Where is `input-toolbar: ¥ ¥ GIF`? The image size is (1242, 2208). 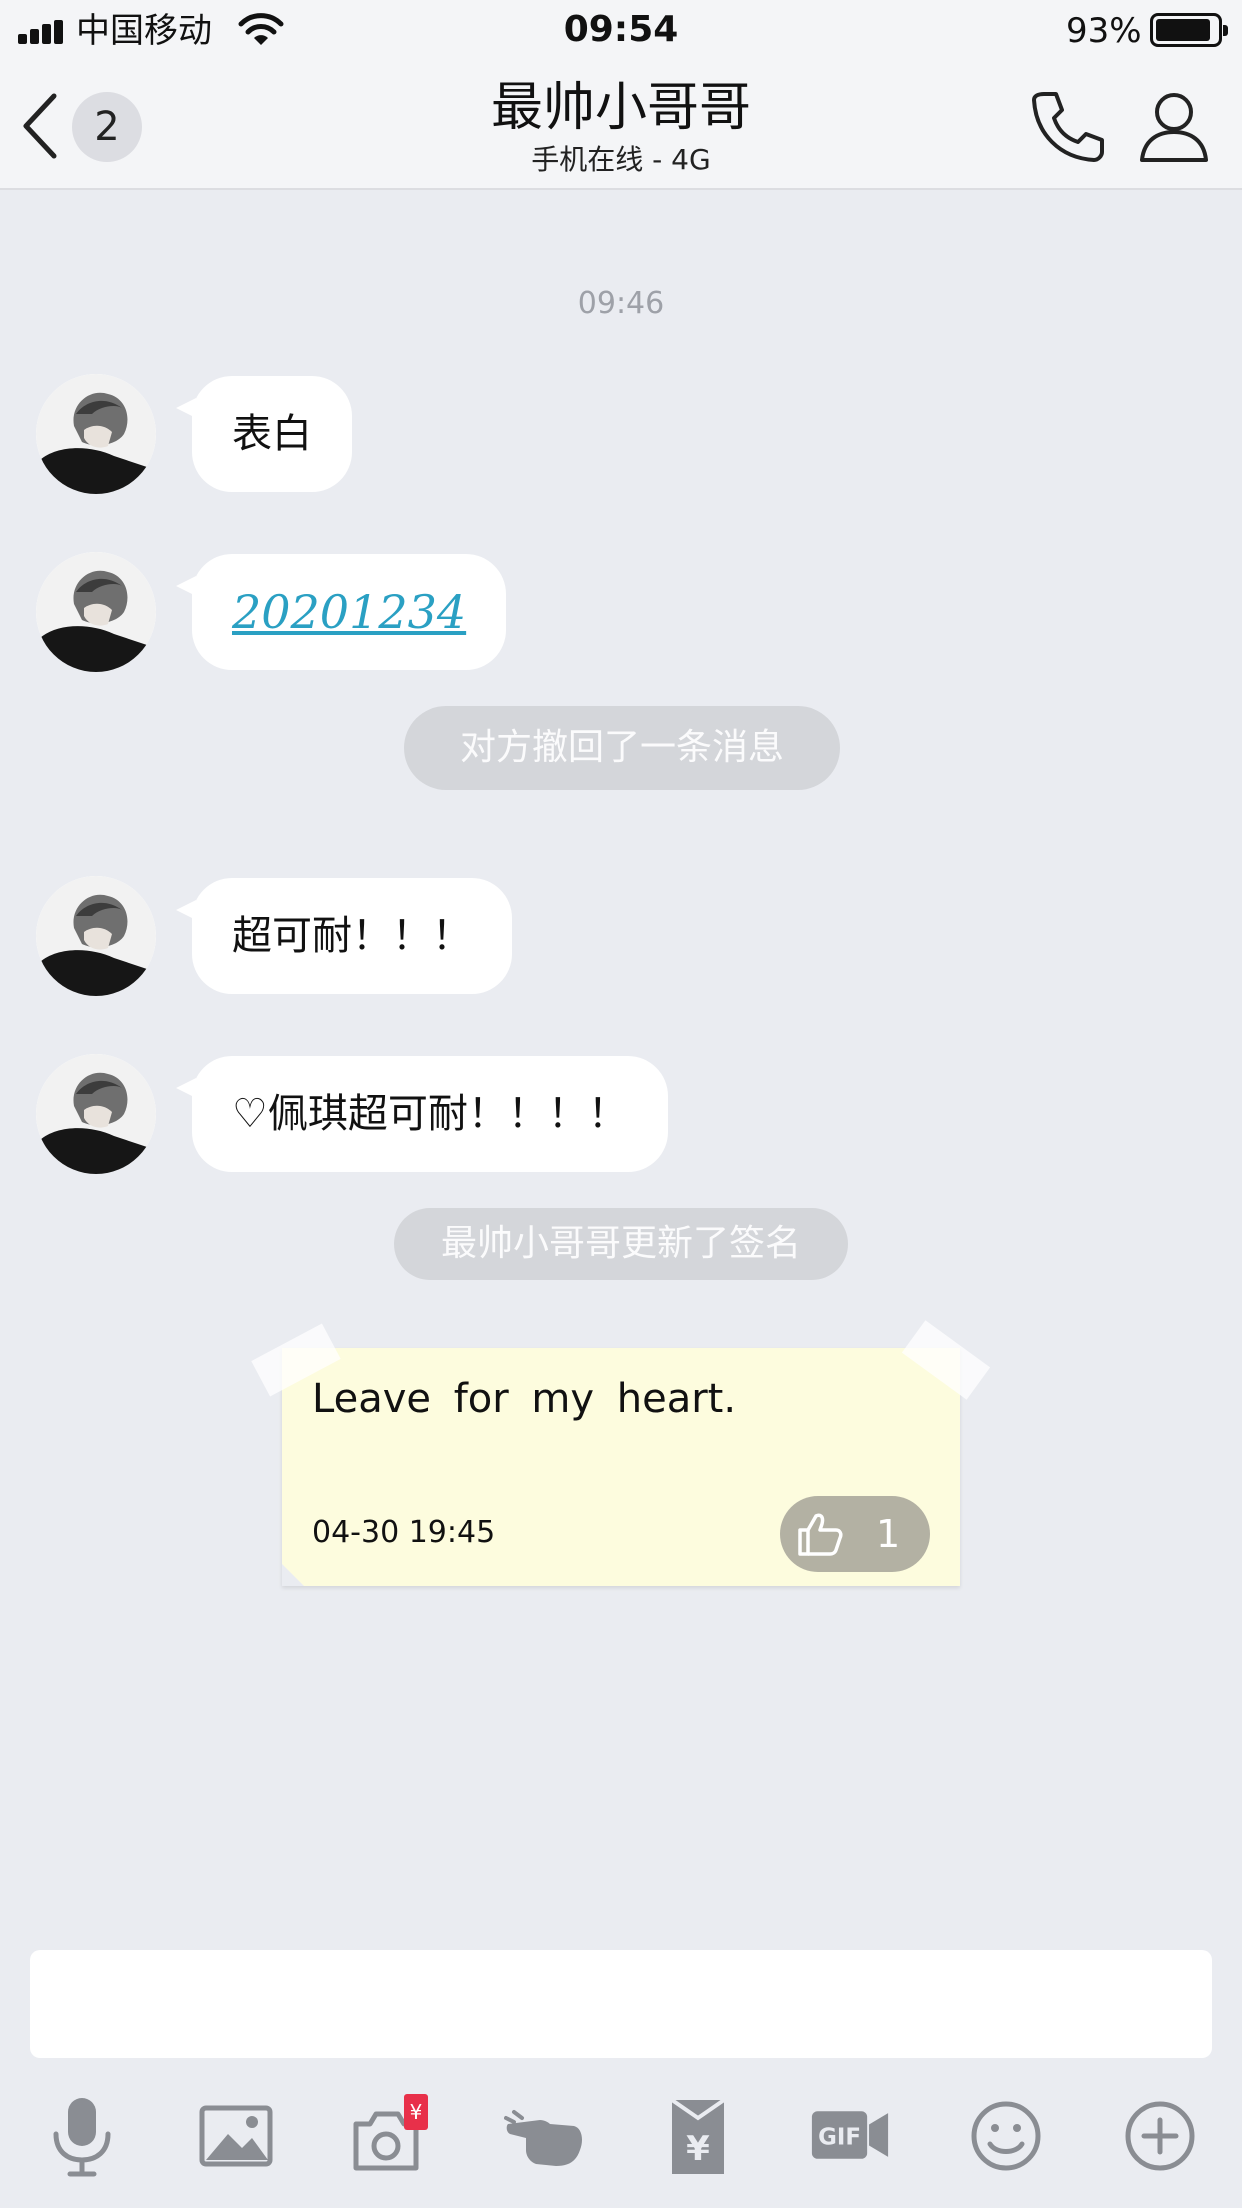
input-toolbar: ¥ ¥ GIF is located at coordinates (621, 2140).